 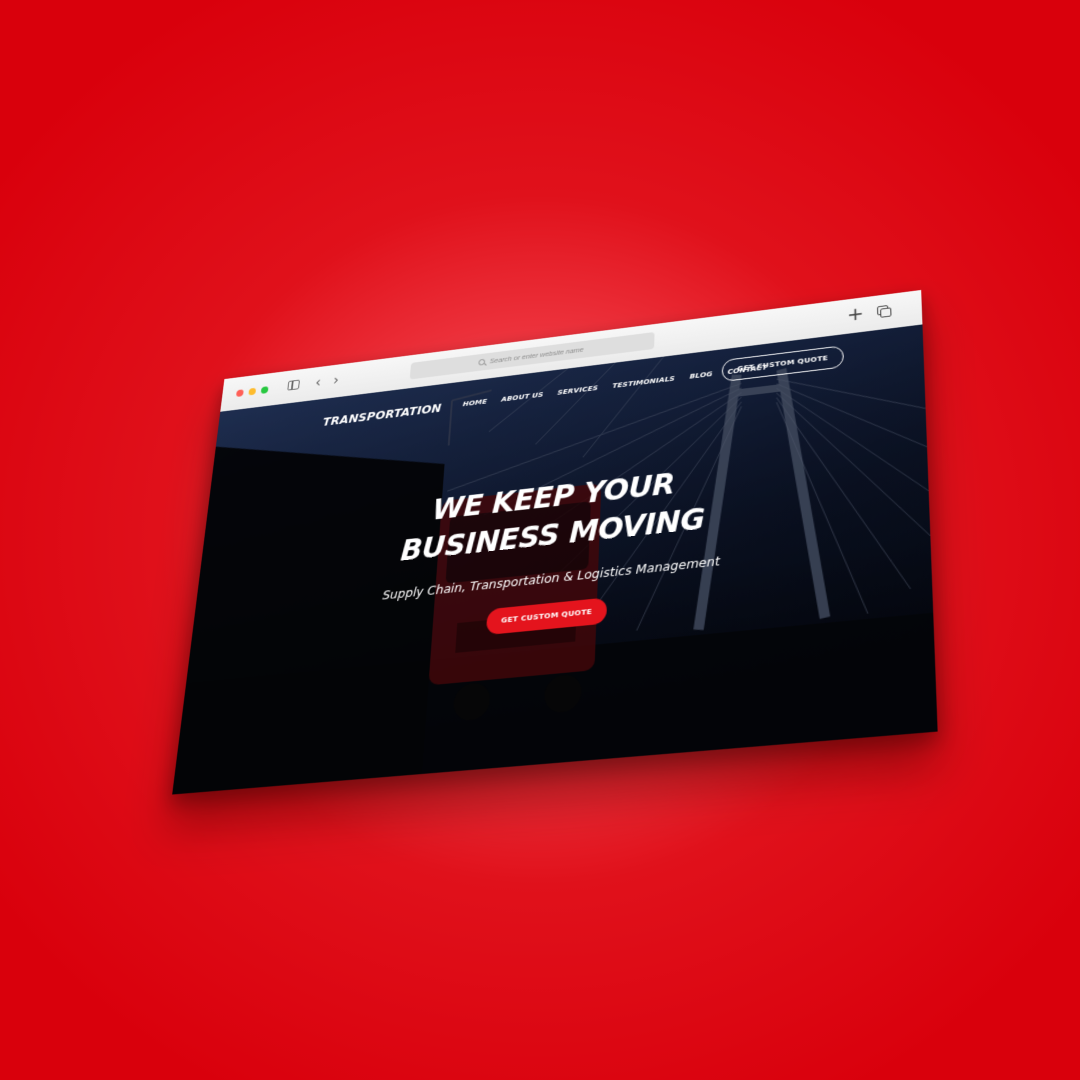 What do you see at coordinates (536, 355) in the screenshot?
I see `address-placeholder: Search or enter website name` at bounding box center [536, 355].